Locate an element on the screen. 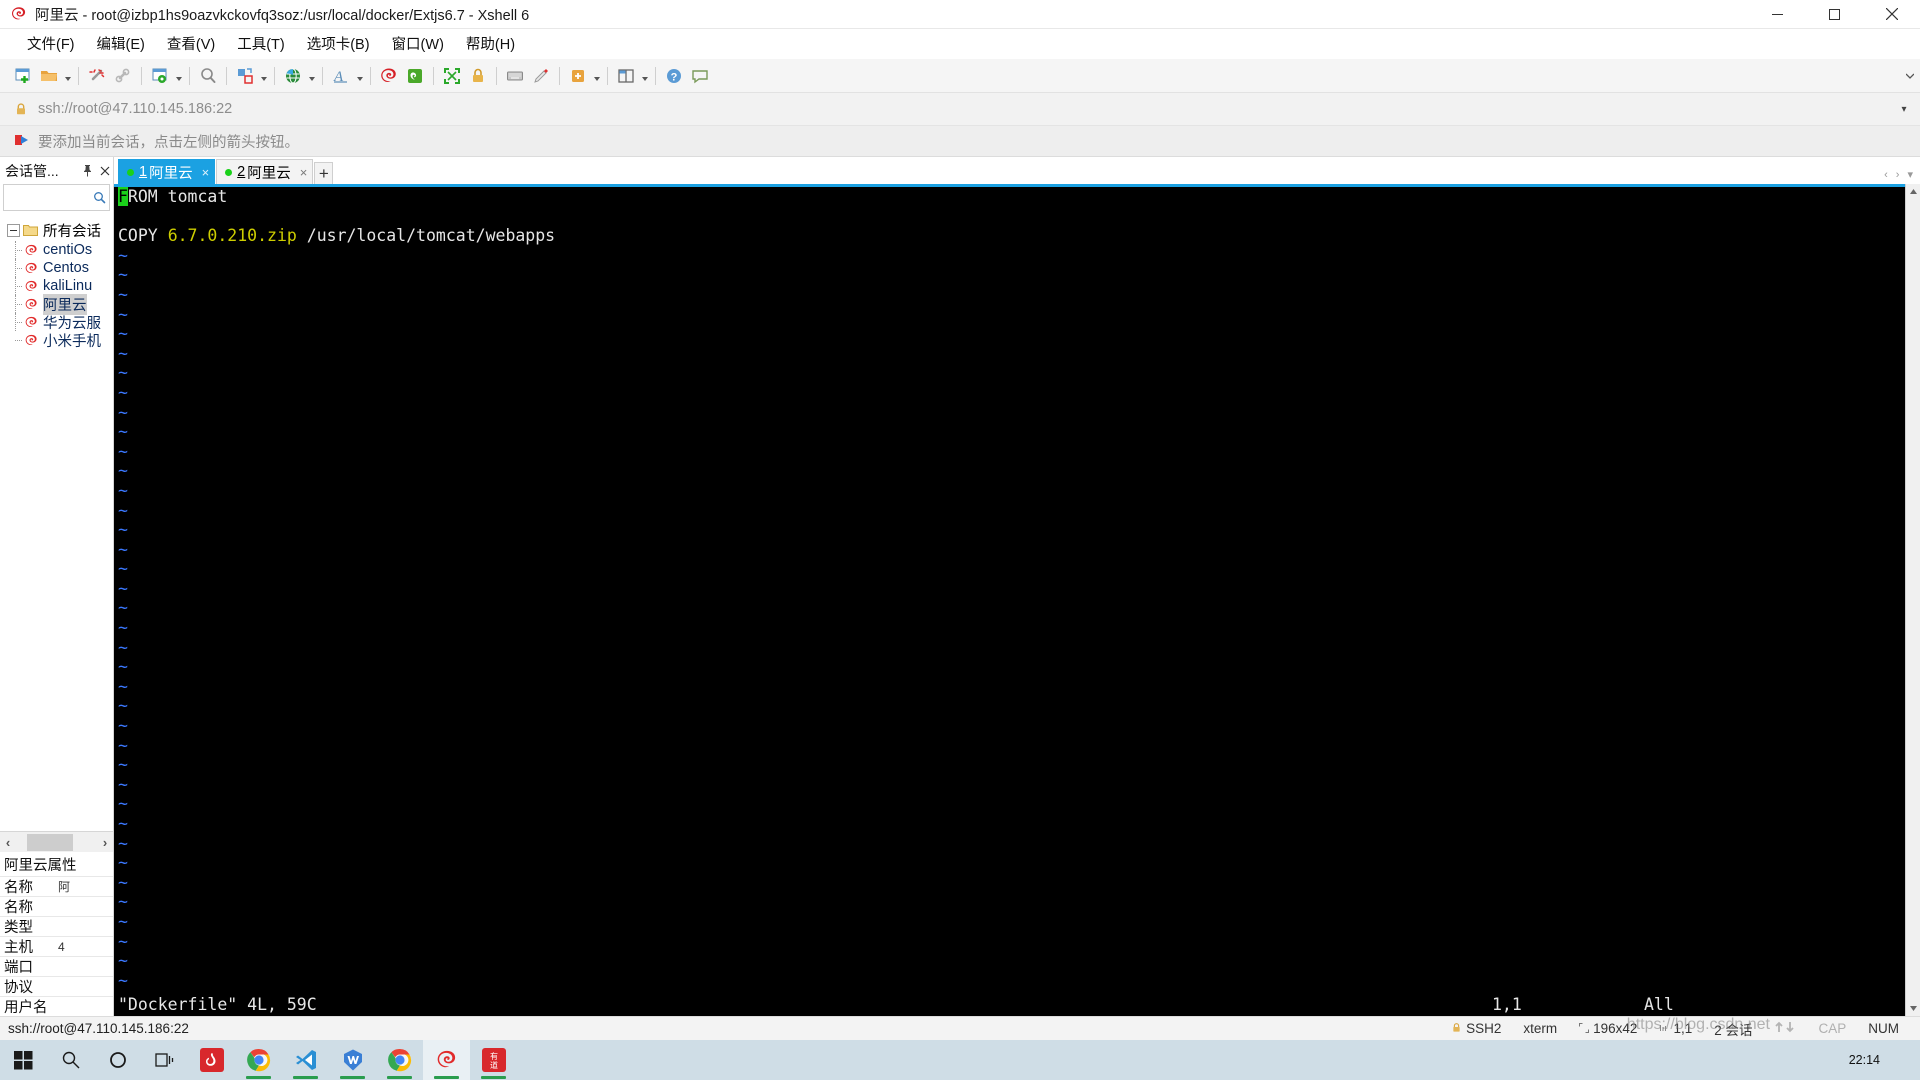 The height and width of the screenshot is (1080, 1920). connection-status-dot is located at coordinates (229, 172).